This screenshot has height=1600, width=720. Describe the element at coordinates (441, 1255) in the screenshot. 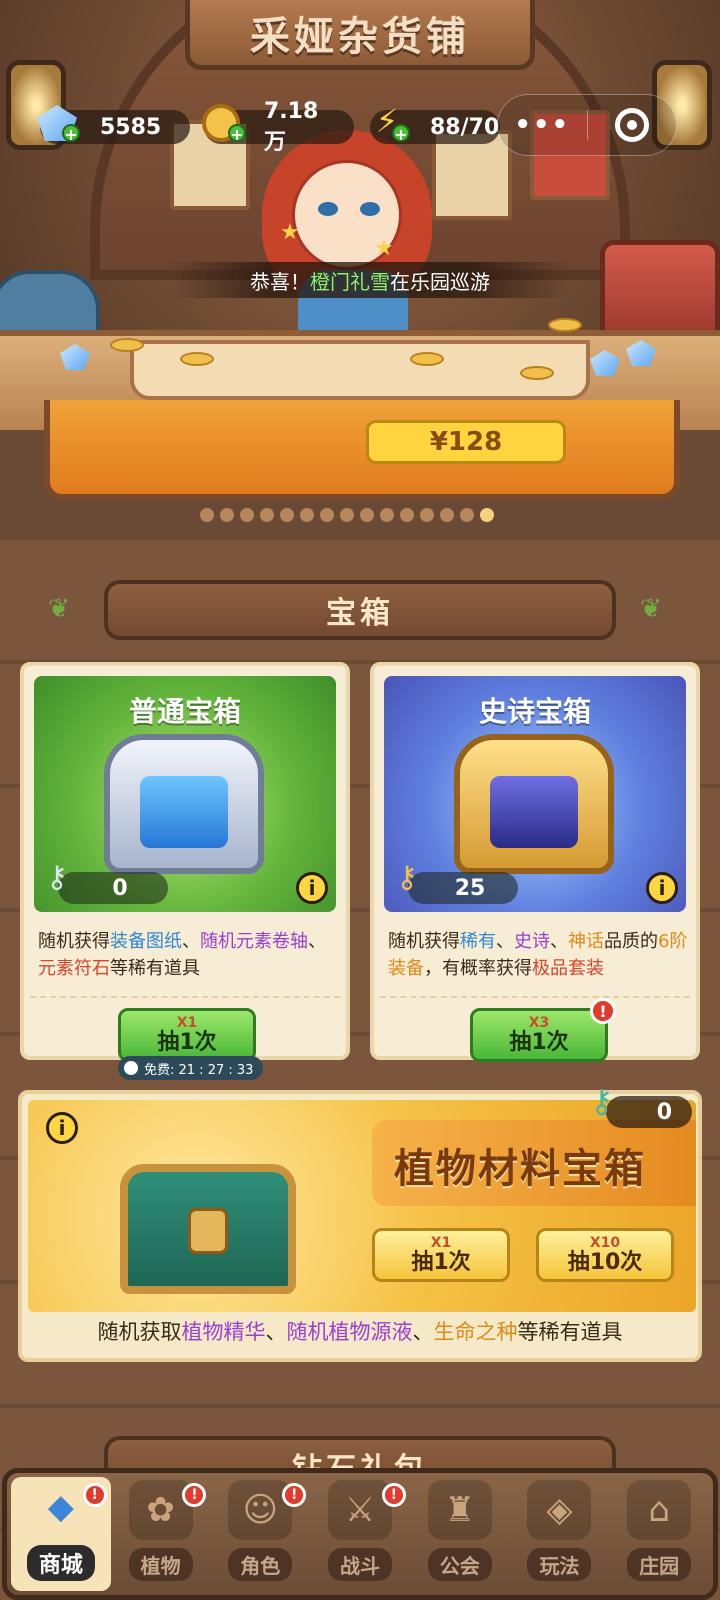

I see `plant-draw-1-button: X1 抽1次` at that location.